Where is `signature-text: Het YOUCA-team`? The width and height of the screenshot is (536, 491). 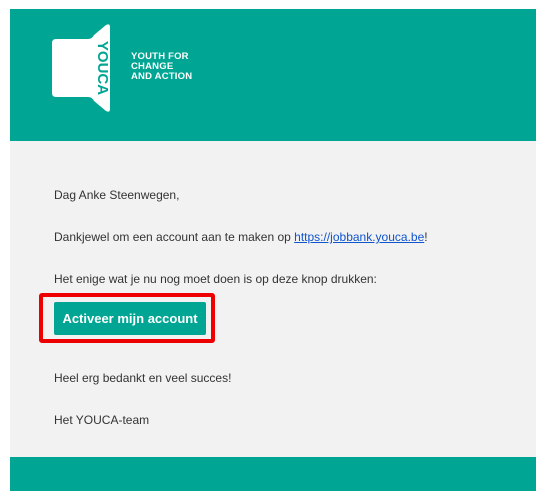
signature-text: Het YOUCA-team is located at coordinates (102, 420).